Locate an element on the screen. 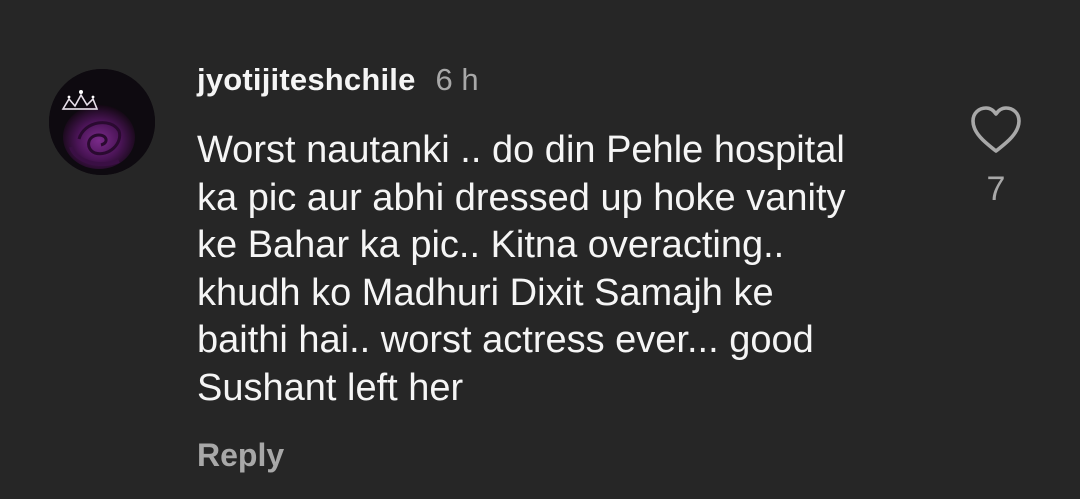 Image resolution: width=1080 pixels, height=499 pixels. like-count: 7 is located at coordinates (996, 189).